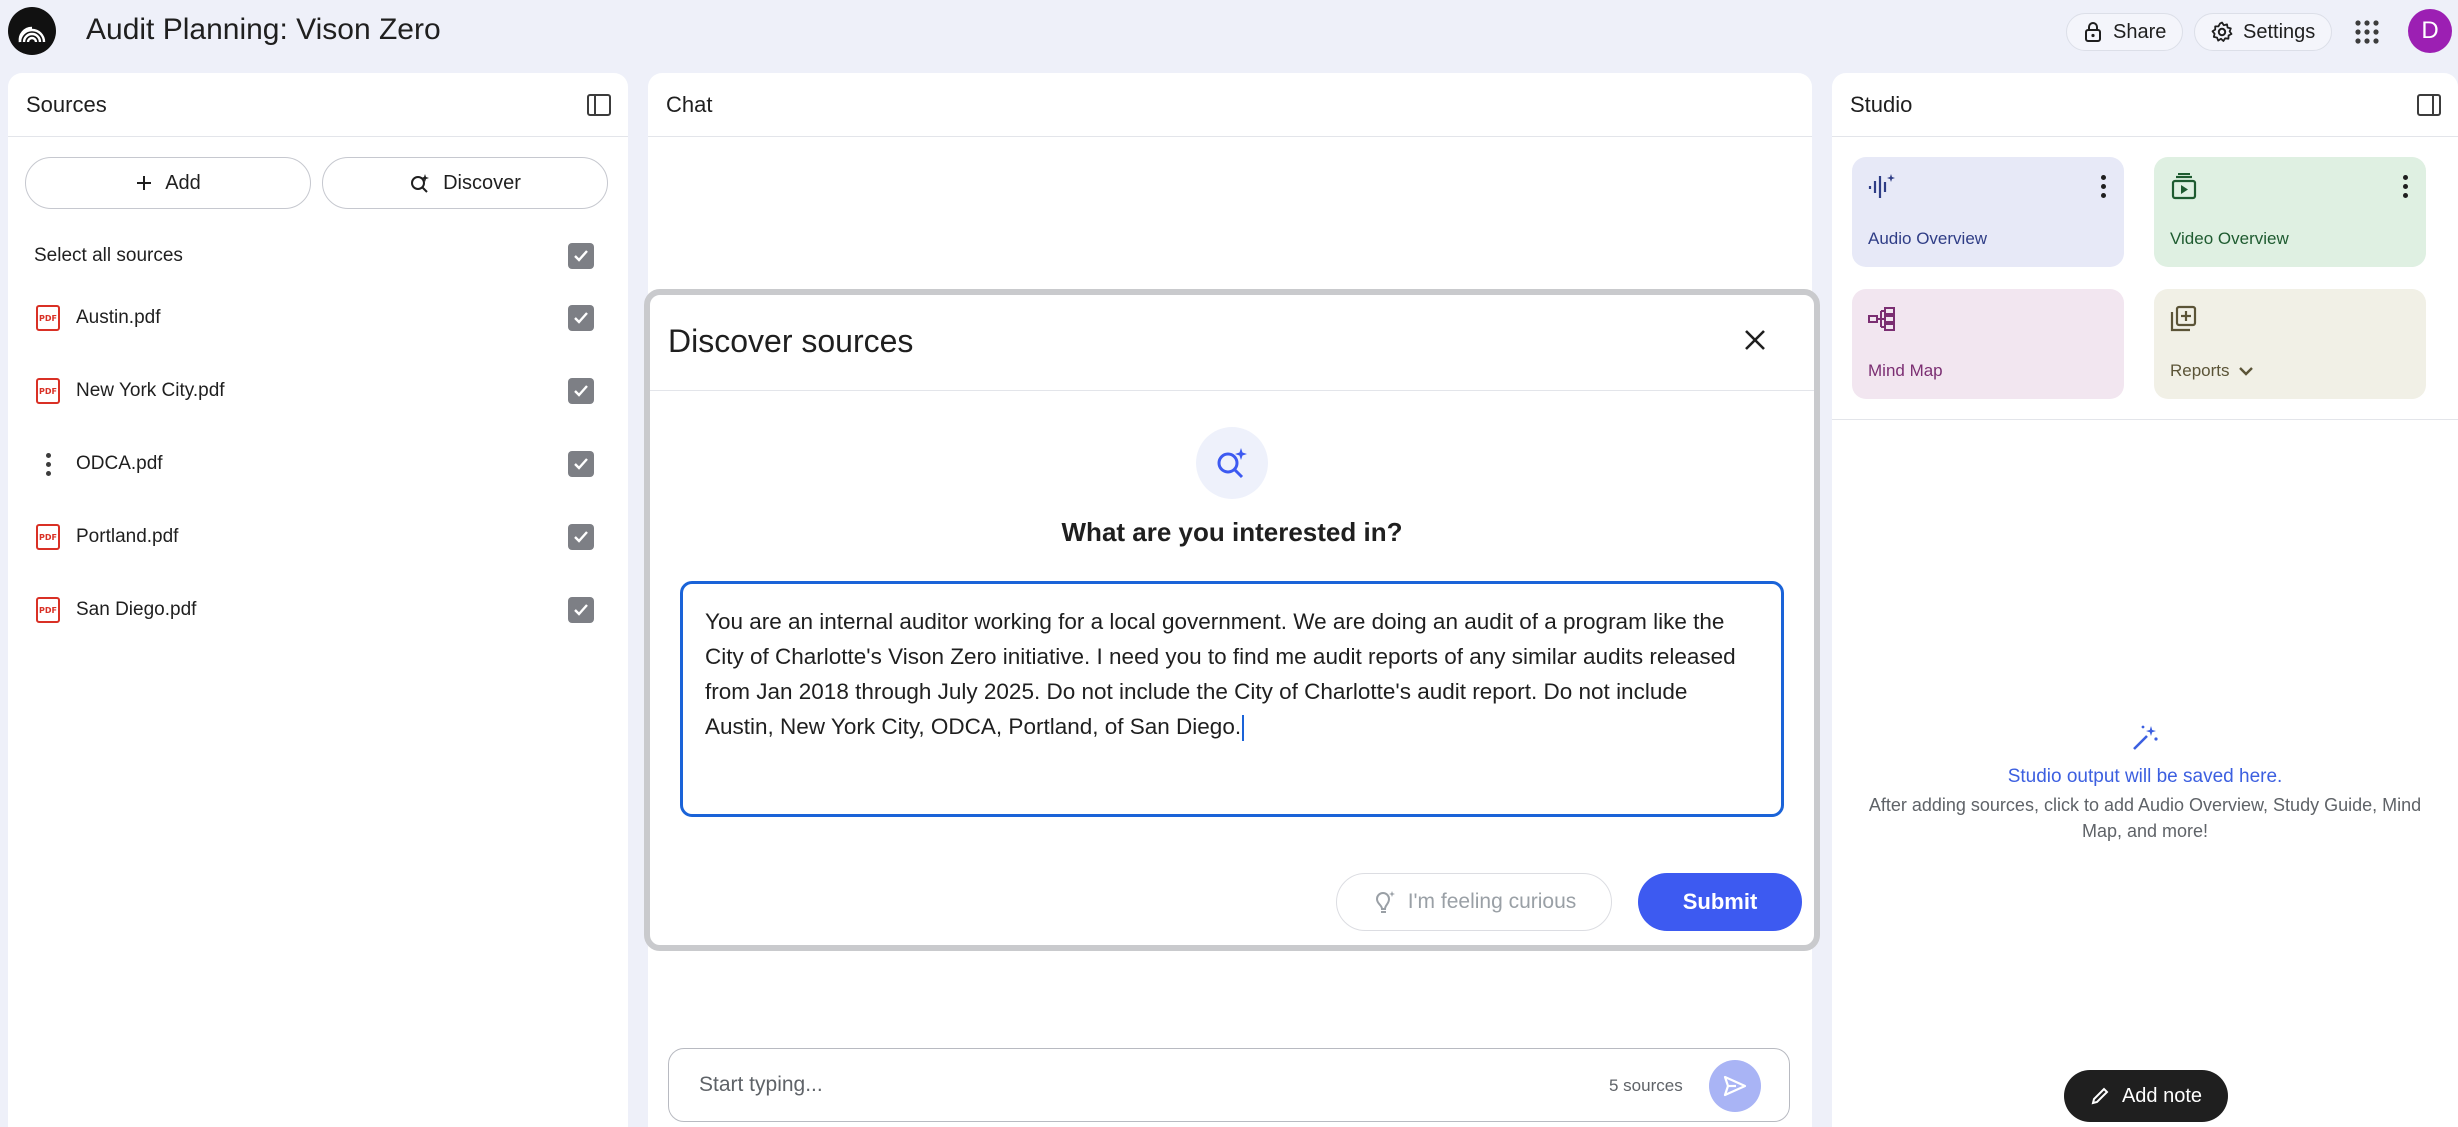  Describe the element at coordinates (2184, 186) in the screenshot. I see `video-play-icon` at that location.